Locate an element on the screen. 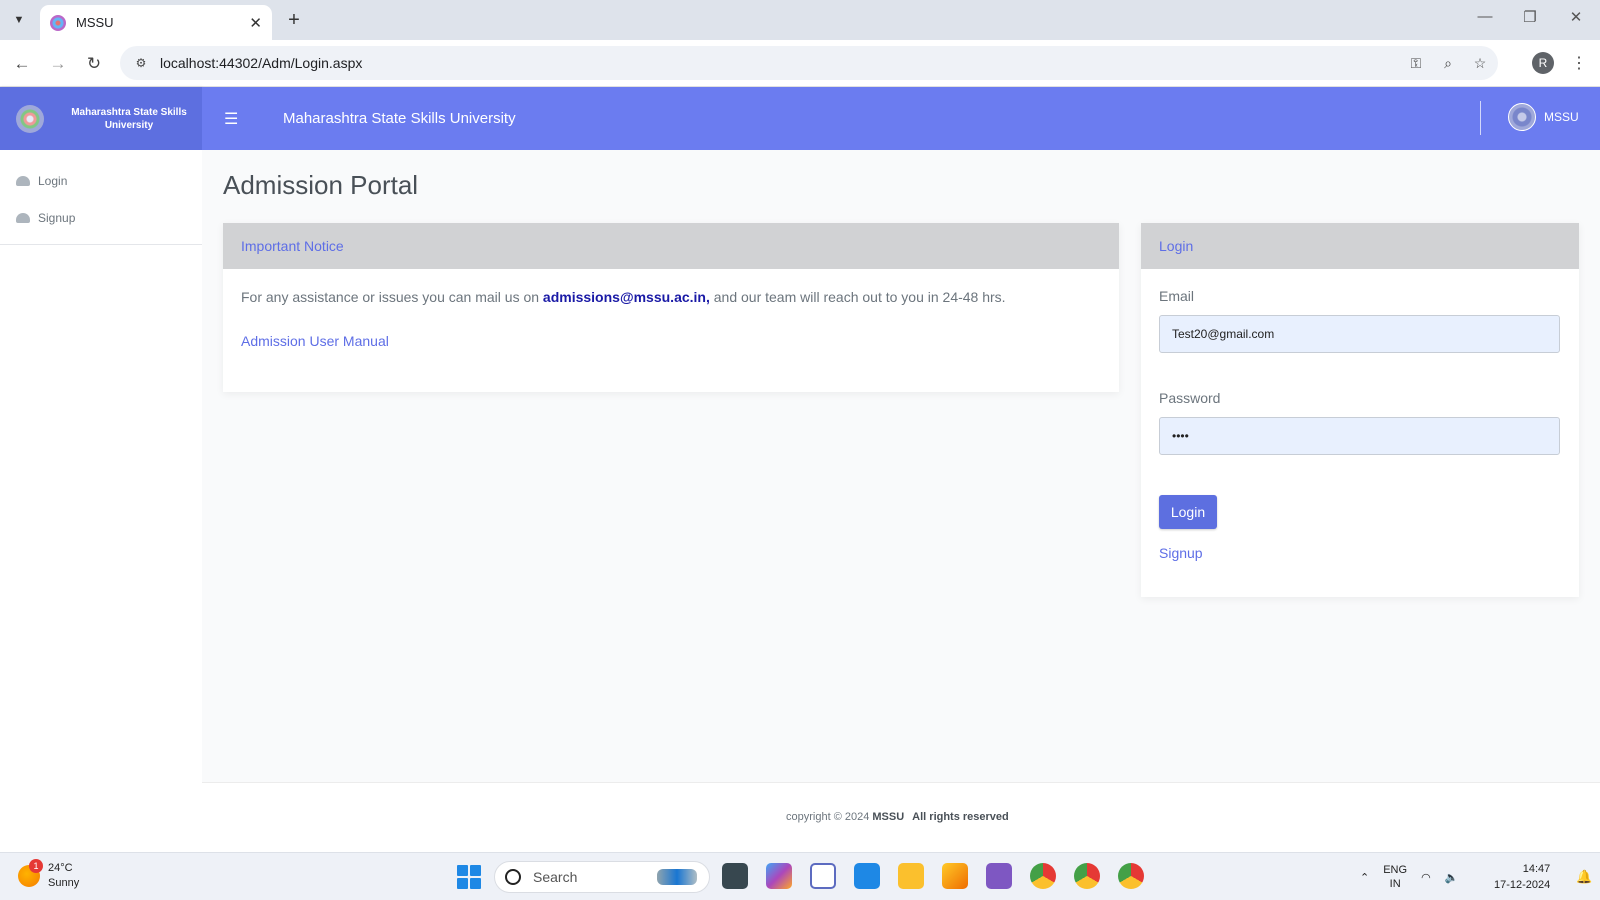 This screenshot has width=1600, height=900. password-field is located at coordinates (1359, 436).